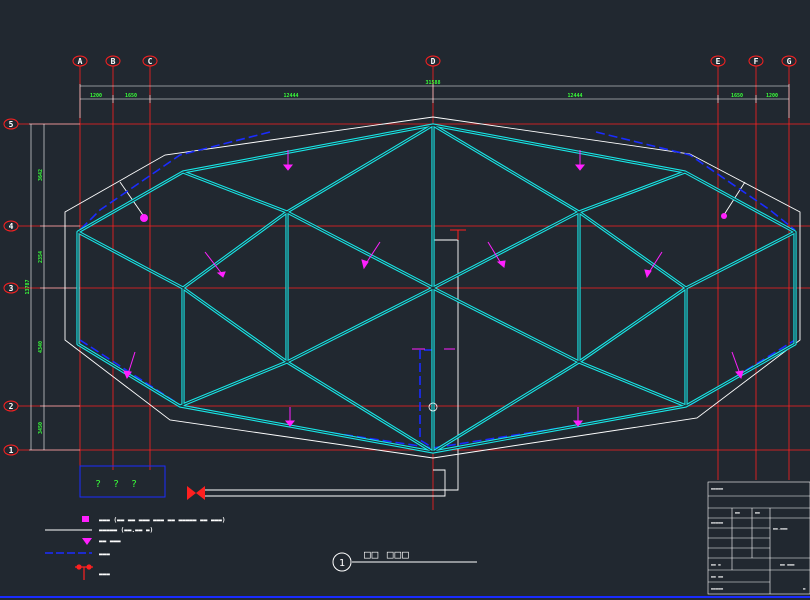 This screenshot has height=600, width=810. Describe the element at coordinates (11, 226) in the screenshot. I see `axis-label: 4` at that location.